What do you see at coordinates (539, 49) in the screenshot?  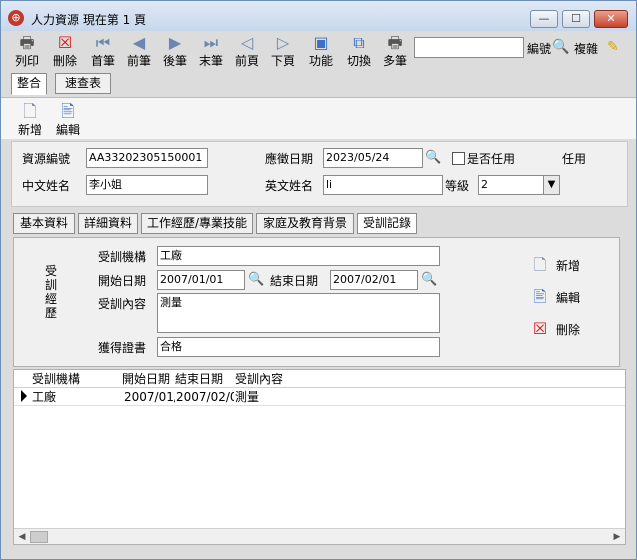 I see `edit-number-label: 編號` at bounding box center [539, 49].